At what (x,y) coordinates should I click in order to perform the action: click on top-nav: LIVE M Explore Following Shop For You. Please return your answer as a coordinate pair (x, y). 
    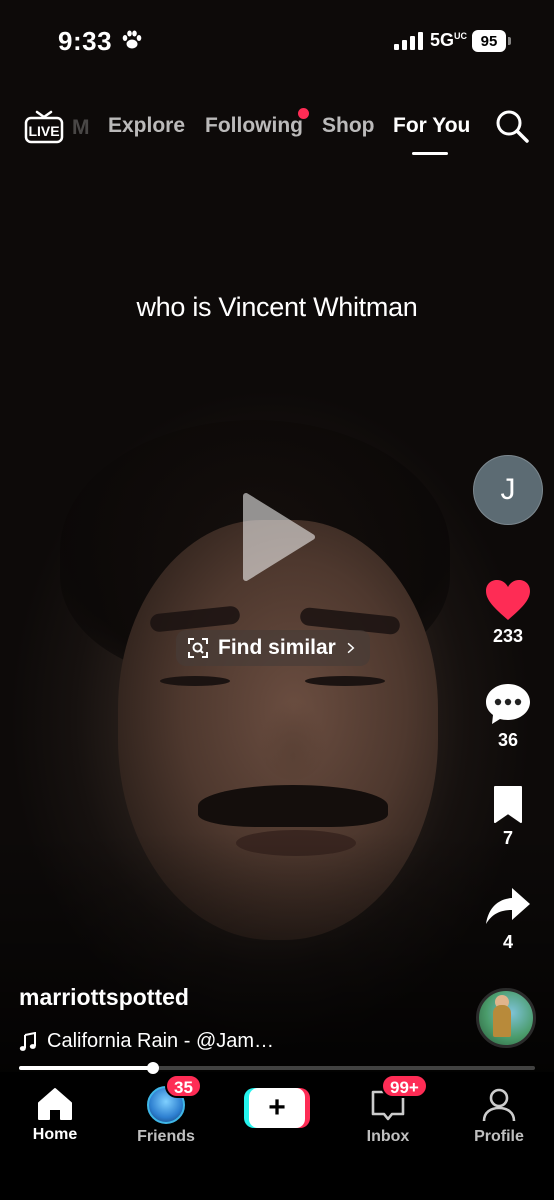
    Looking at the image, I should click on (277, 130).